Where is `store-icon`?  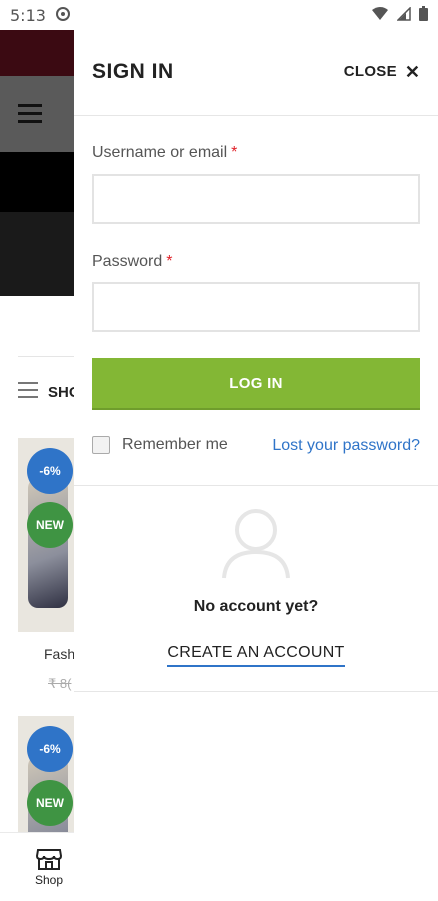
store-icon is located at coordinates (49, 859).